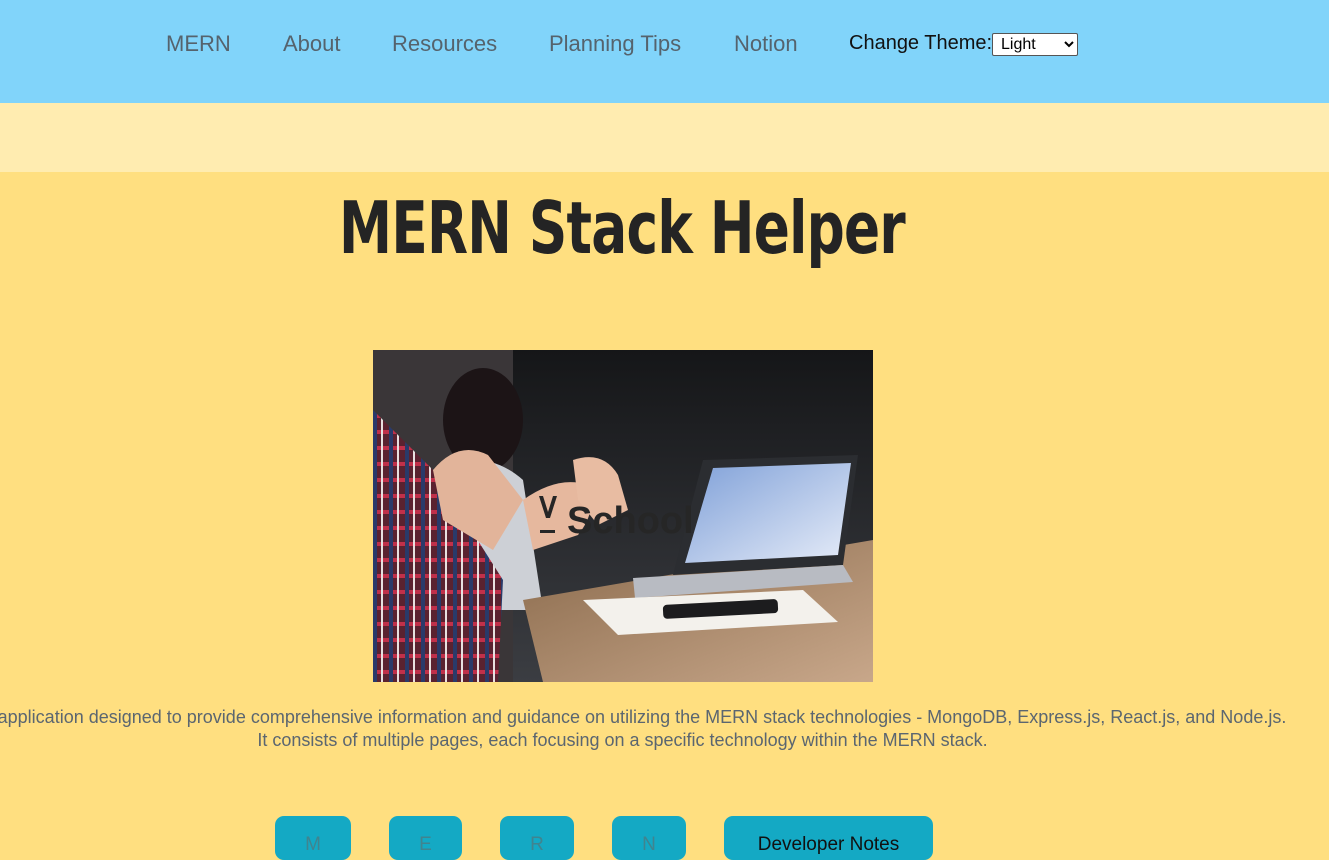 The height and width of the screenshot is (860, 1329). What do you see at coordinates (537, 838) in the screenshot?
I see `react-button: R` at bounding box center [537, 838].